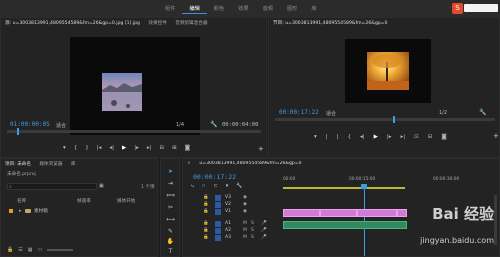  What do you see at coordinates (364, 220) in the screenshot?
I see `timeline-playhead` at bounding box center [364, 220].